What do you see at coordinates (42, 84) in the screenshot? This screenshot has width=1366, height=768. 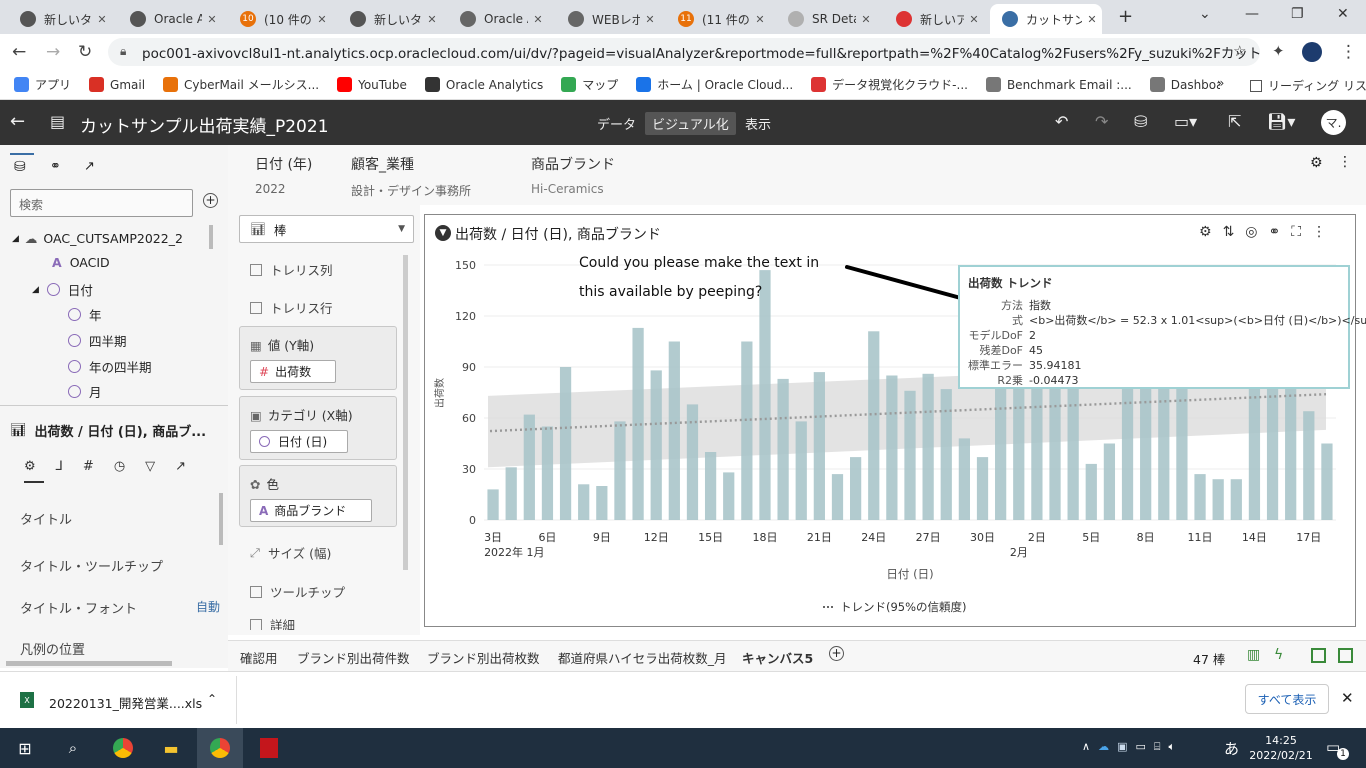 I see `bookmark-item: アプリ` at bounding box center [42, 84].